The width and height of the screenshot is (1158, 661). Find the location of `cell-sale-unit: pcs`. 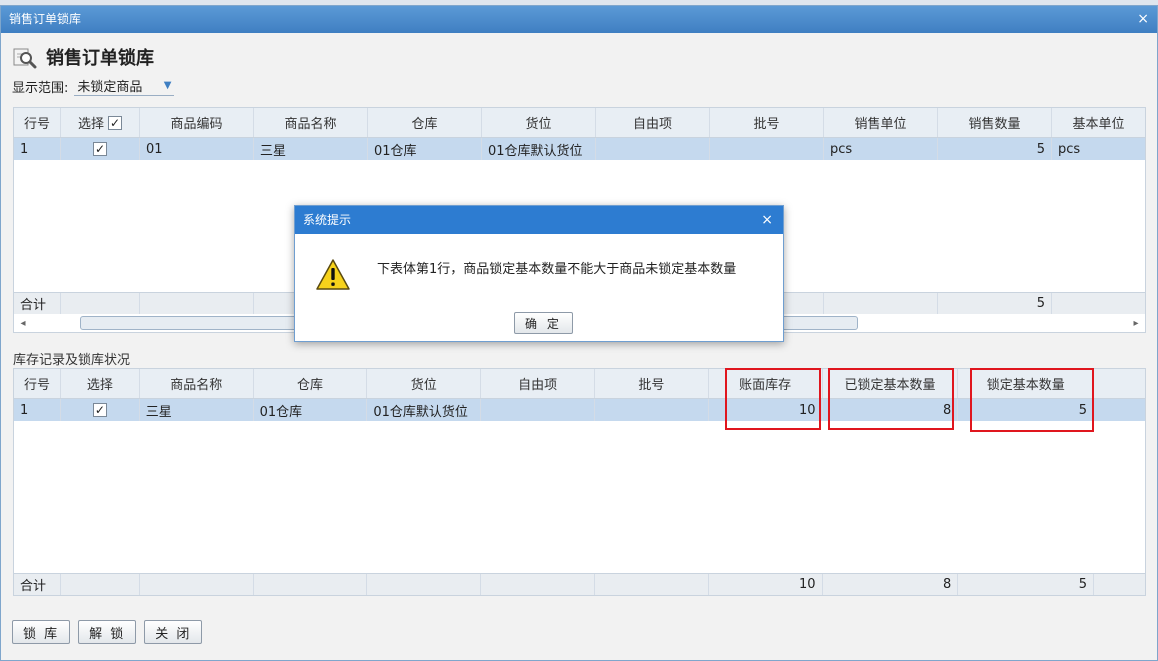

cell-sale-unit: pcs is located at coordinates (881, 149).